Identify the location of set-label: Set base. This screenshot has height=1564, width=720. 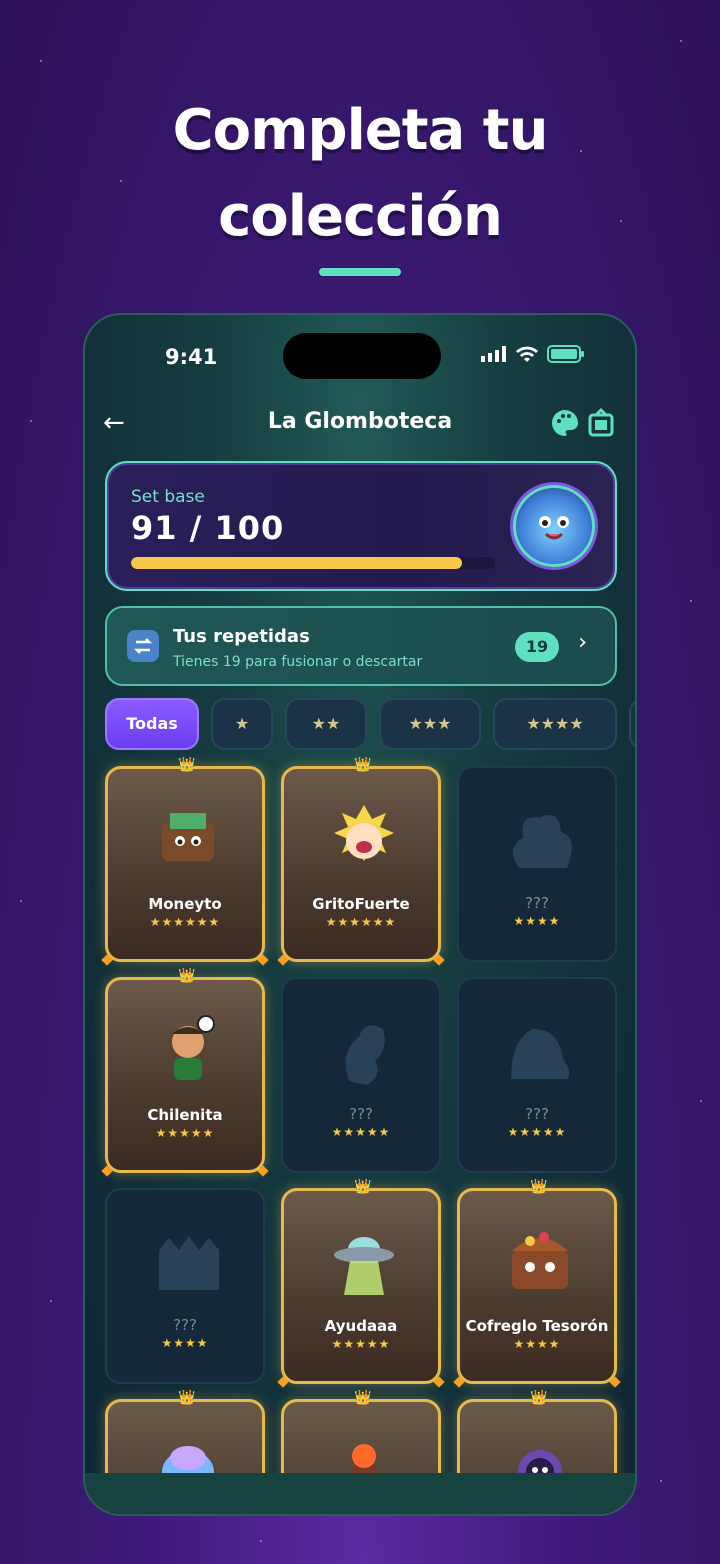
(168, 497).